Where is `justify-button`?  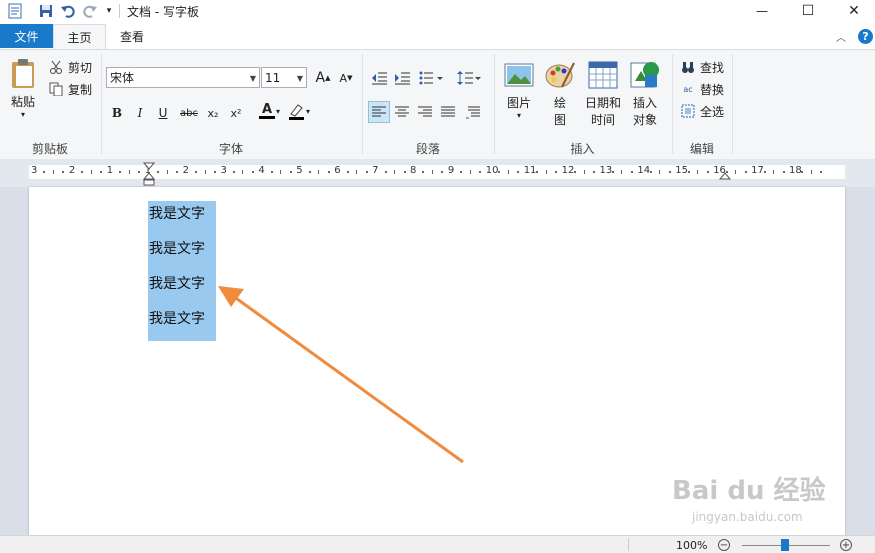 justify-button is located at coordinates (448, 112).